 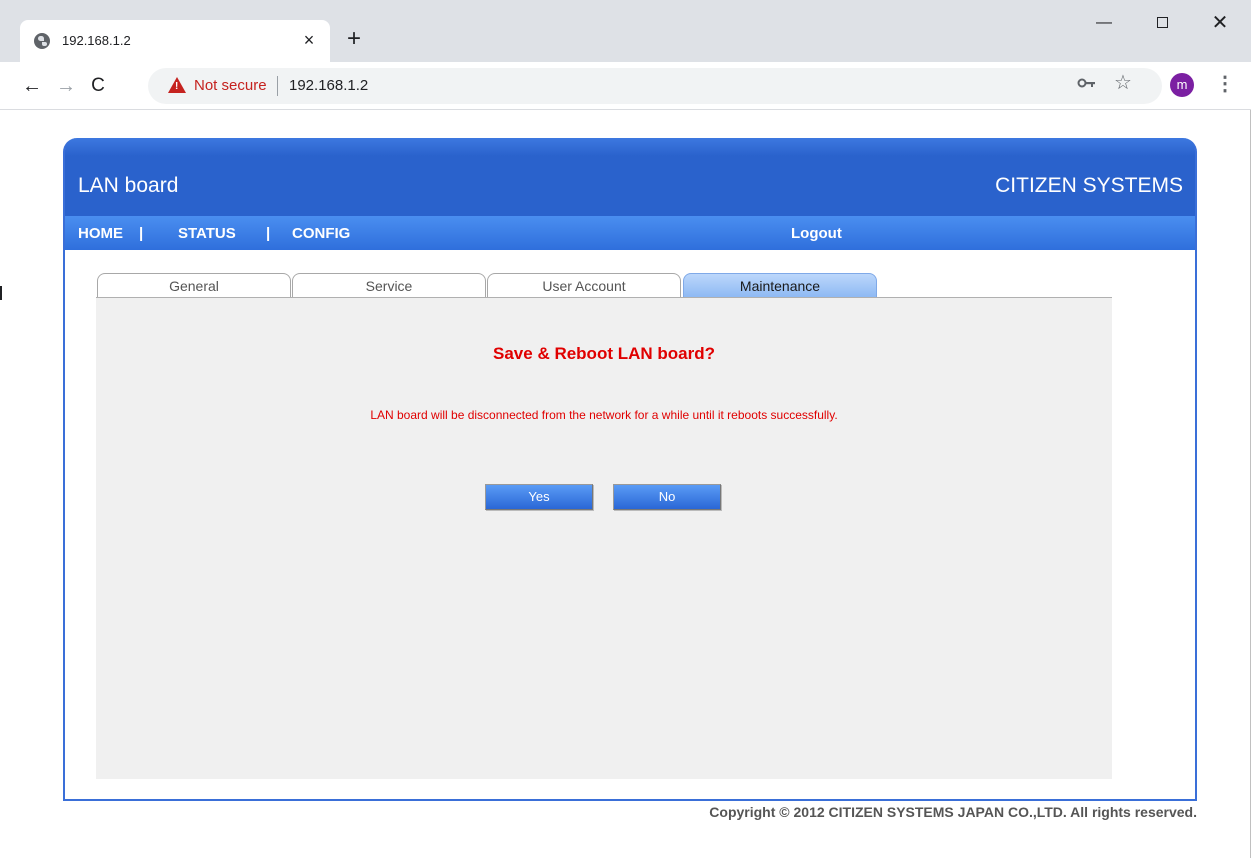 I want to click on product-title: LAN board, so click(x=128, y=185).